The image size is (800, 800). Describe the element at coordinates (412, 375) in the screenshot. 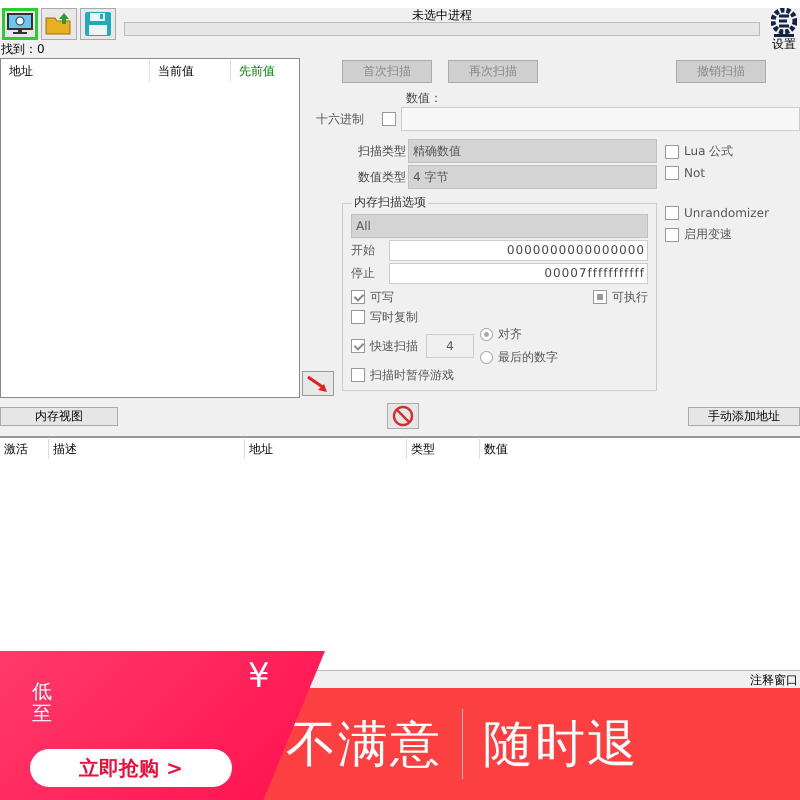

I see `pause-label: 扫描时暂停游戏` at that location.